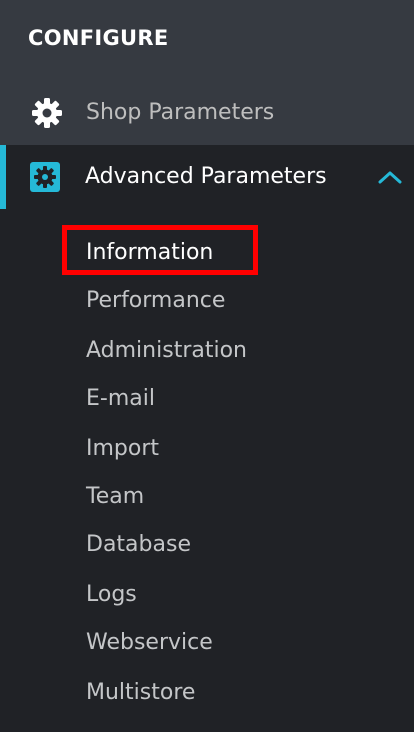 The width and height of the screenshot is (414, 732). I want to click on menu-item-shop-parameters: Shop Parameters, so click(207, 113).